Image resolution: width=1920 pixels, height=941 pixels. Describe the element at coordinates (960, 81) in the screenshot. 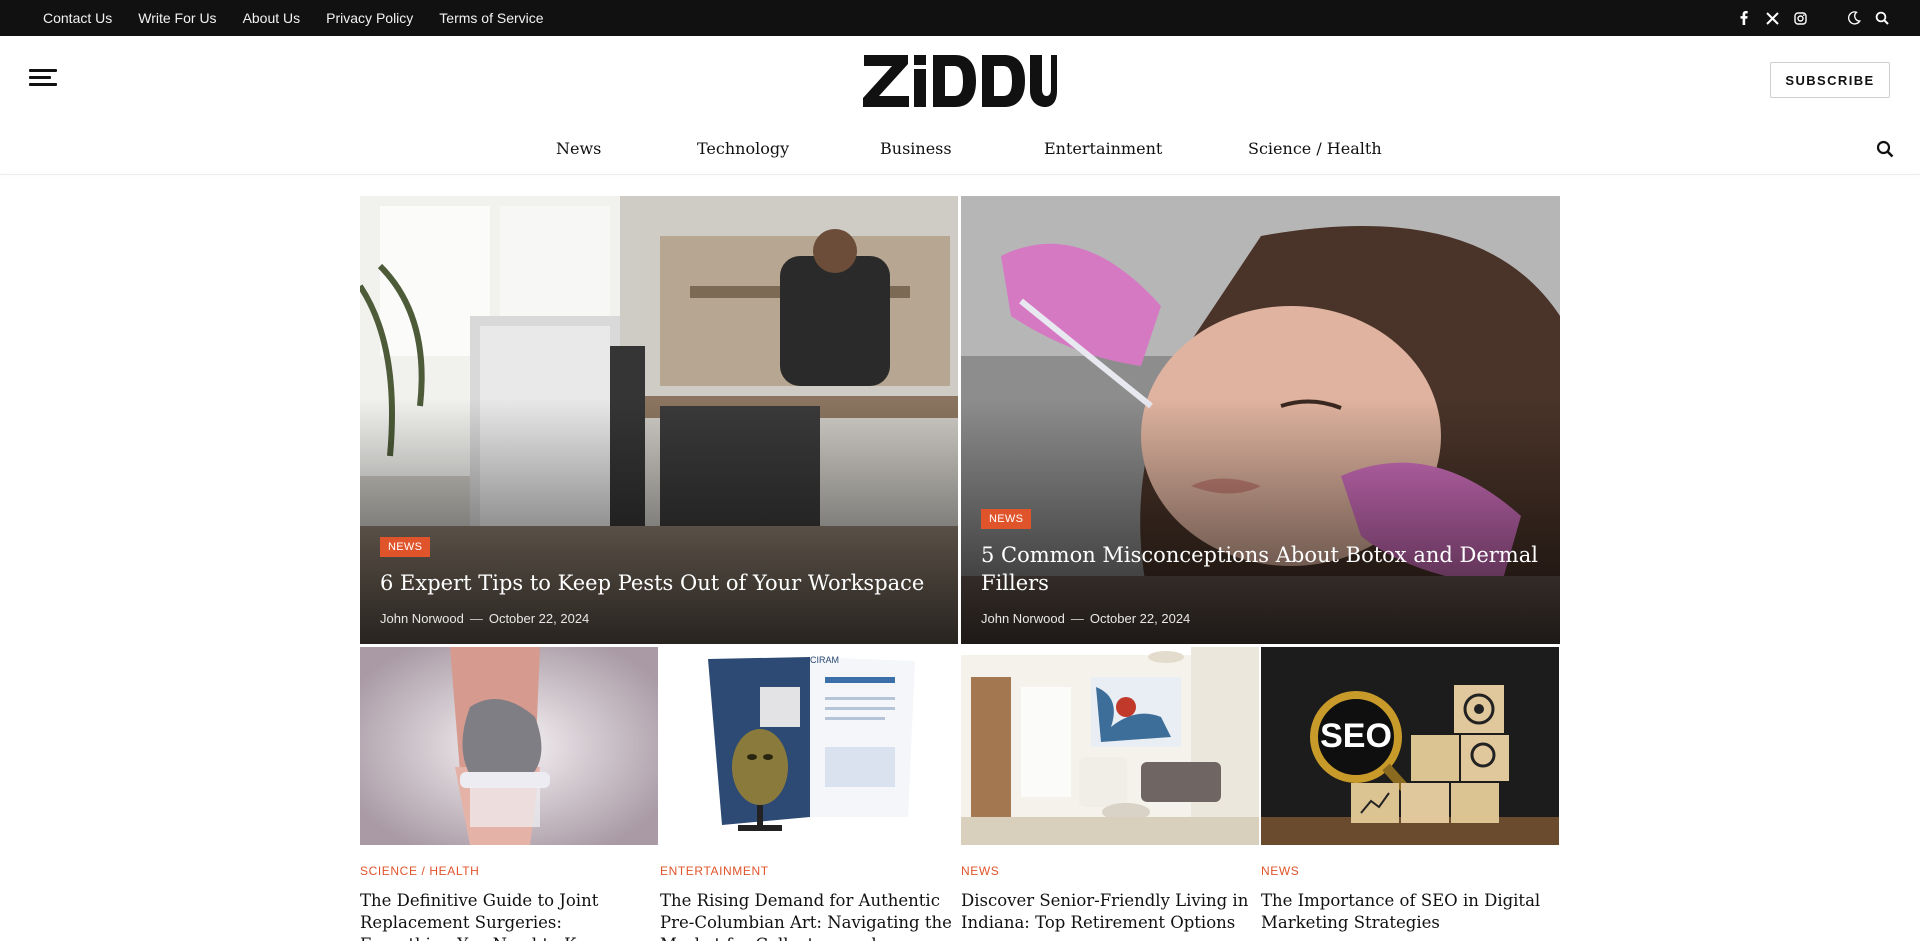

I see `site-logo` at that location.